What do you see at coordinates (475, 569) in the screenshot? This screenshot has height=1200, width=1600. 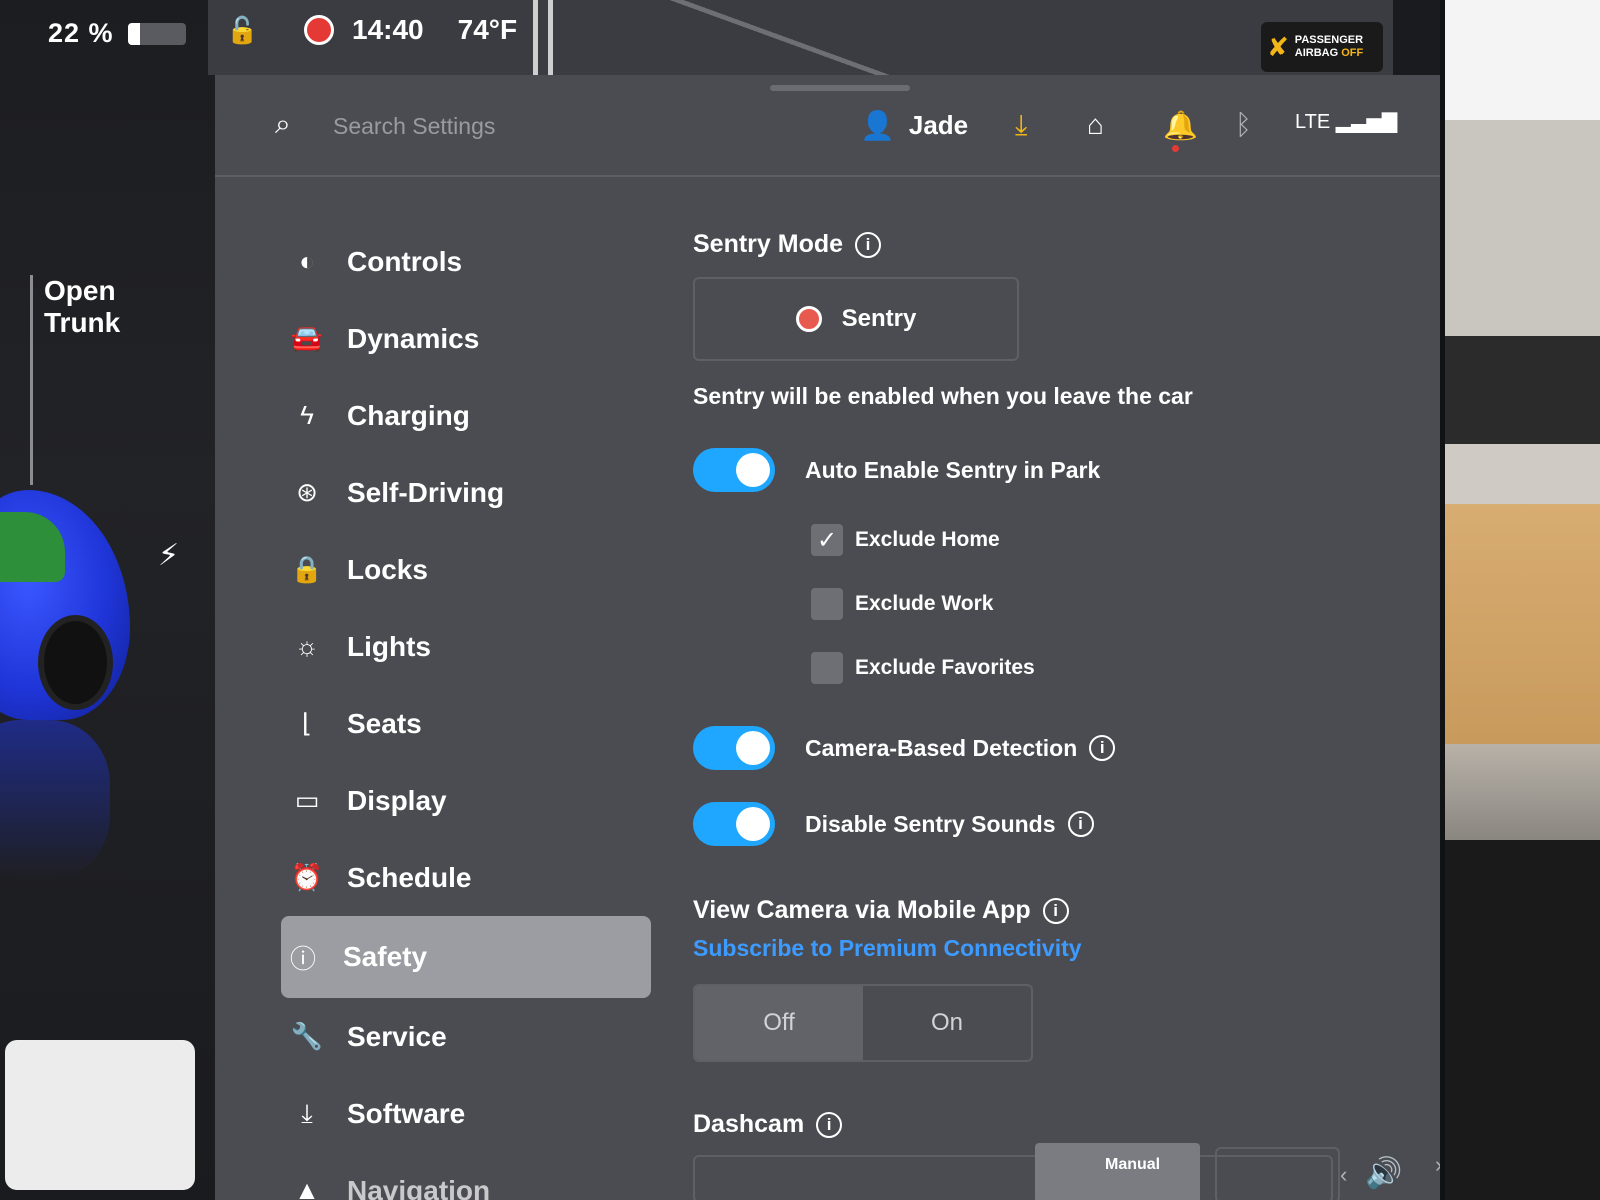 I see `sidebar-item-locks: 🔒 Locks` at bounding box center [475, 569].